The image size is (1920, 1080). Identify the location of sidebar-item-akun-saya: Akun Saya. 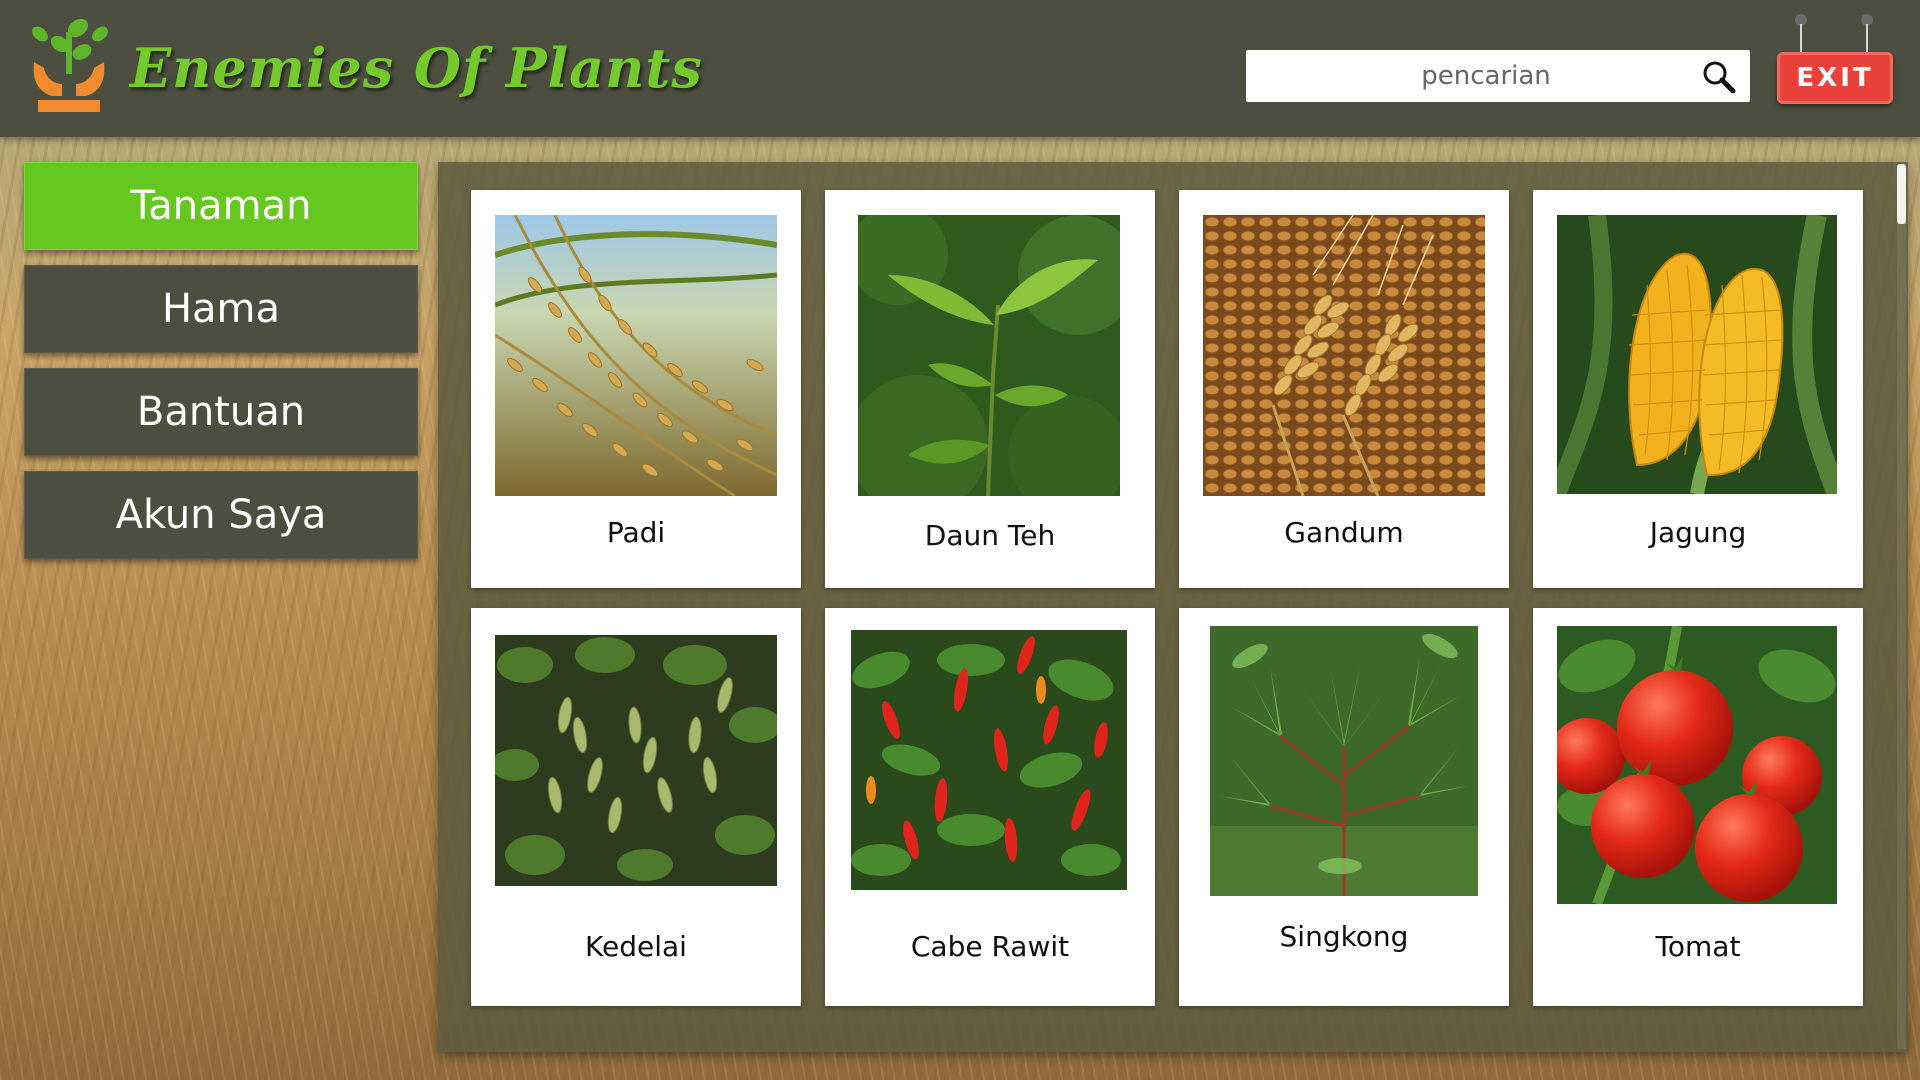
(221, 515).